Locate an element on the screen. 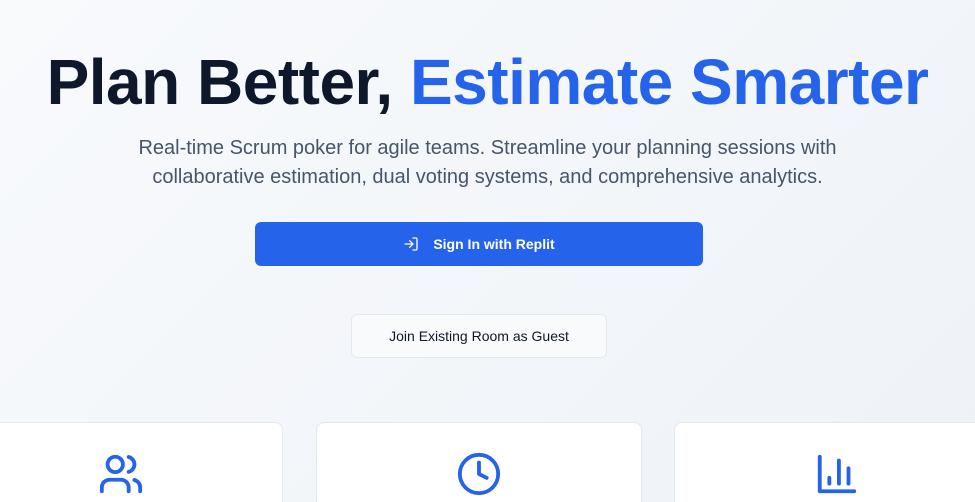  feature-card-analytics is located at coordinates (824, 462).